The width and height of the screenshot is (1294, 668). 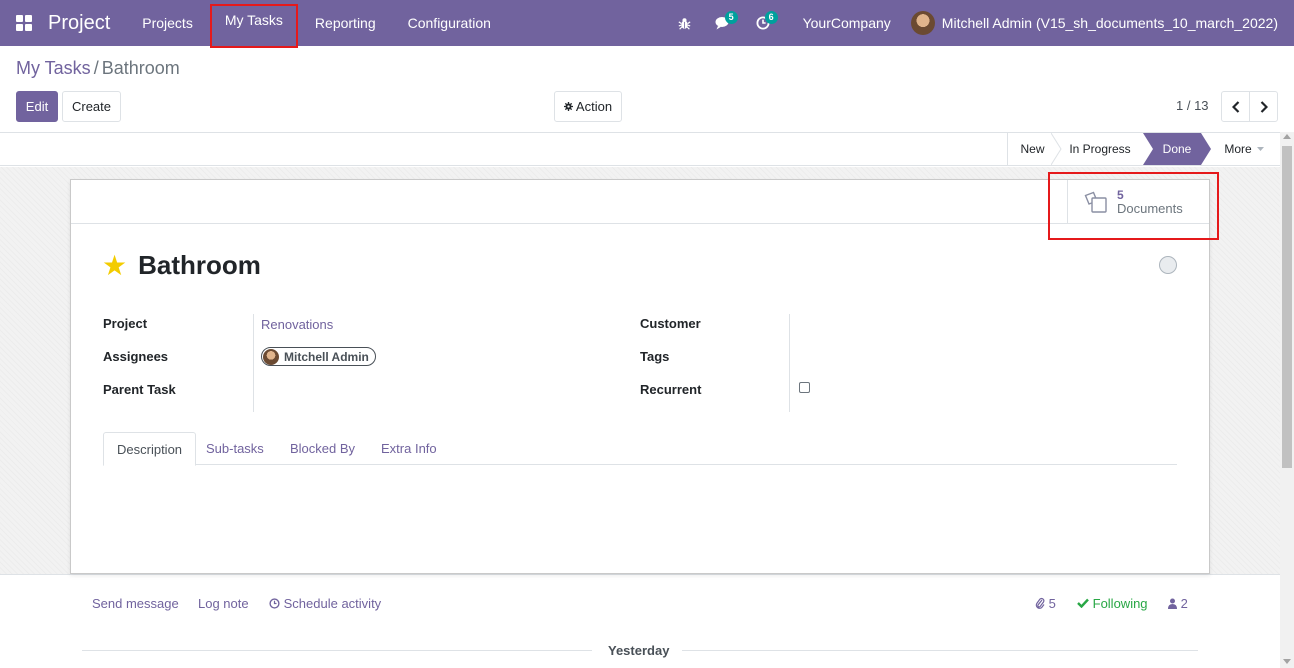 What do you see at coordinates (639, 650) in the screenshot?
I see `date-separator: Yesterday` at bounding box center [639, 650].